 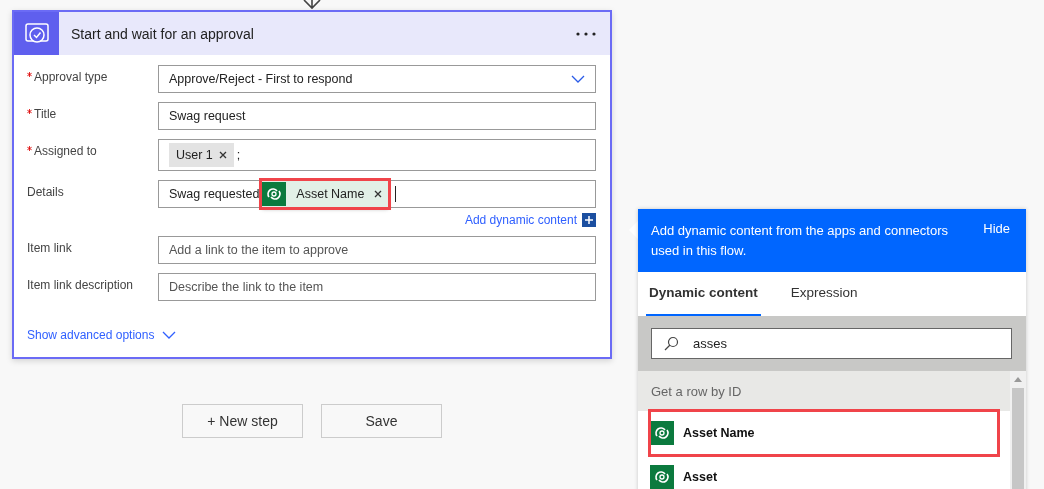 I want to click on dropdown-field: Approve/Reject - First to respond, so click(x=377, y=79).